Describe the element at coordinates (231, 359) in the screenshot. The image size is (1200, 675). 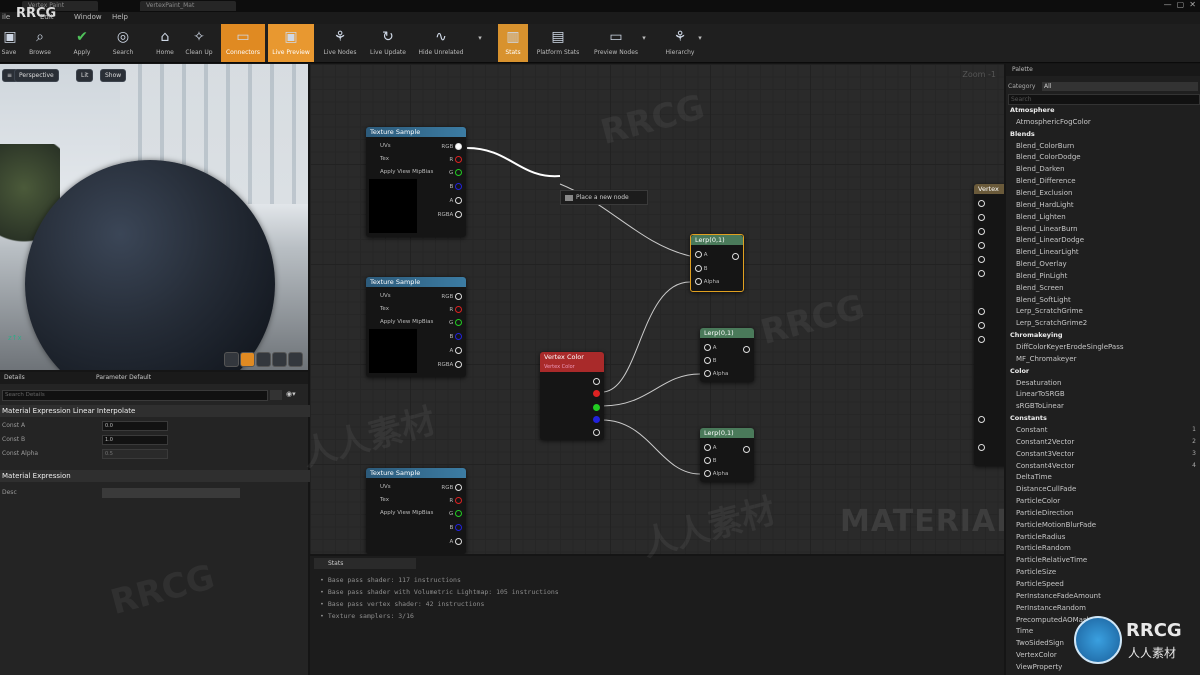
I see `cylinder-preview-icon` at that location.